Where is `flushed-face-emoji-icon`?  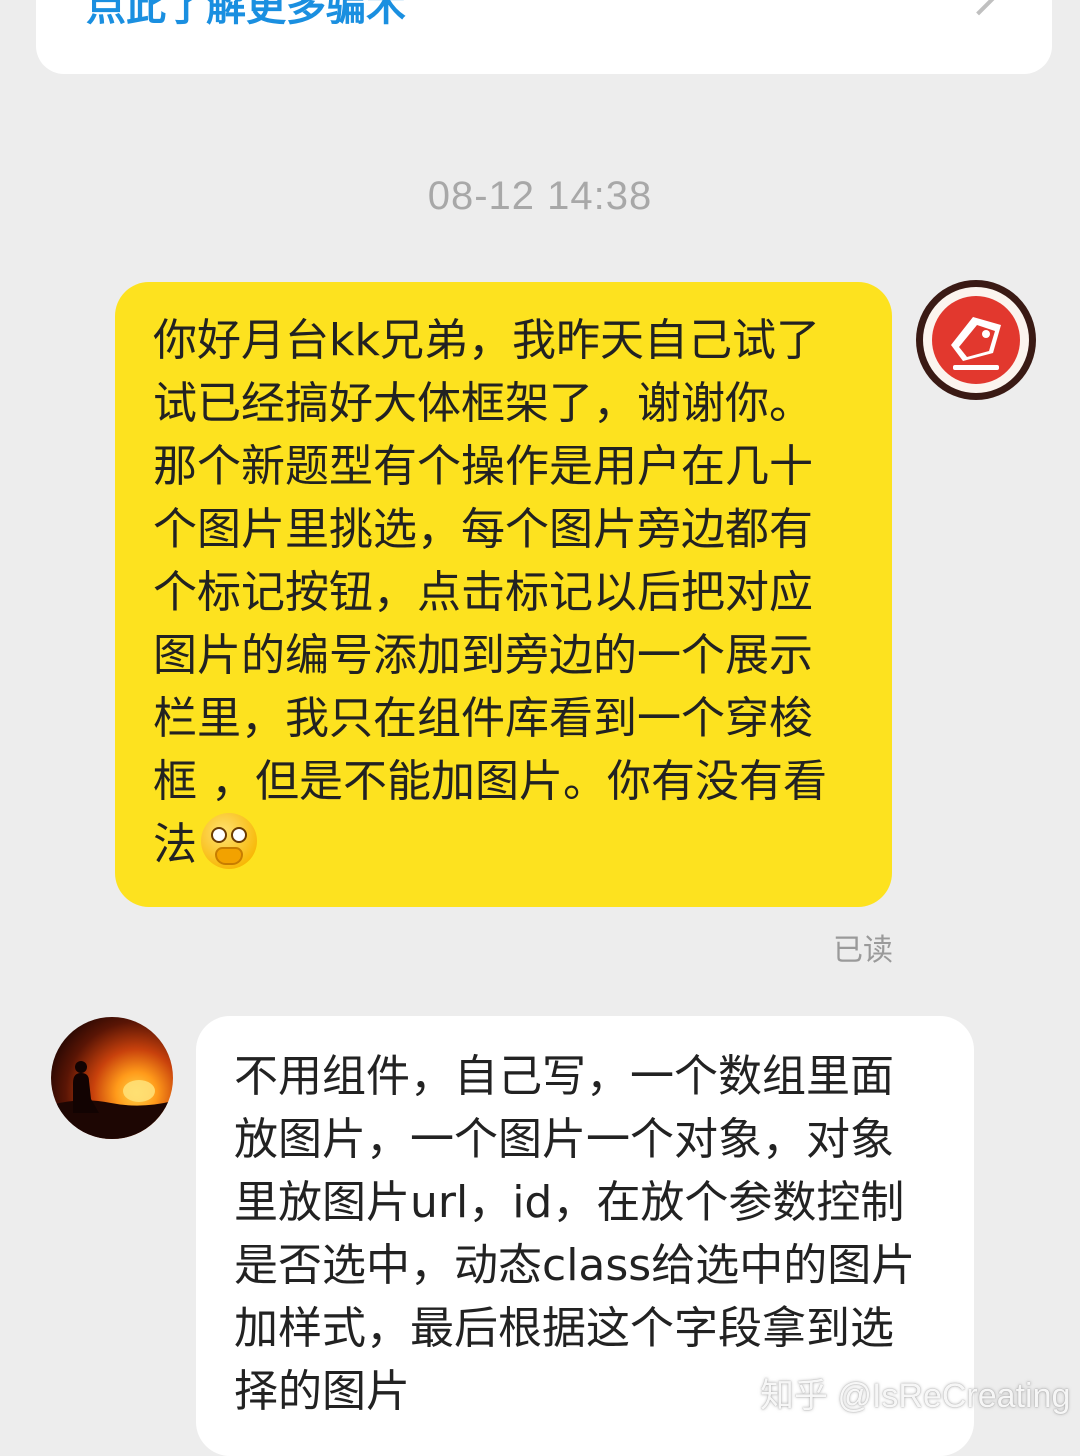
flushed-face-emoji-icon is located at coordinates (229, 841).